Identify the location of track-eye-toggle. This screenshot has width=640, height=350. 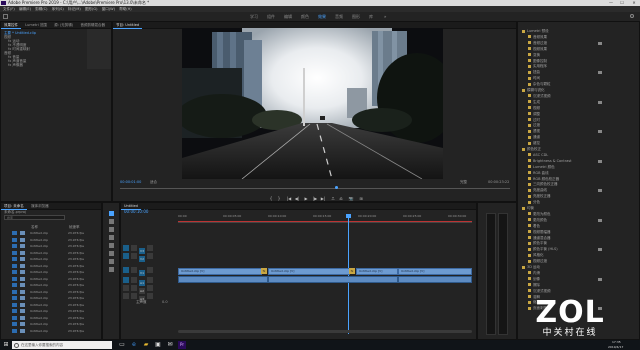
(150, 248).